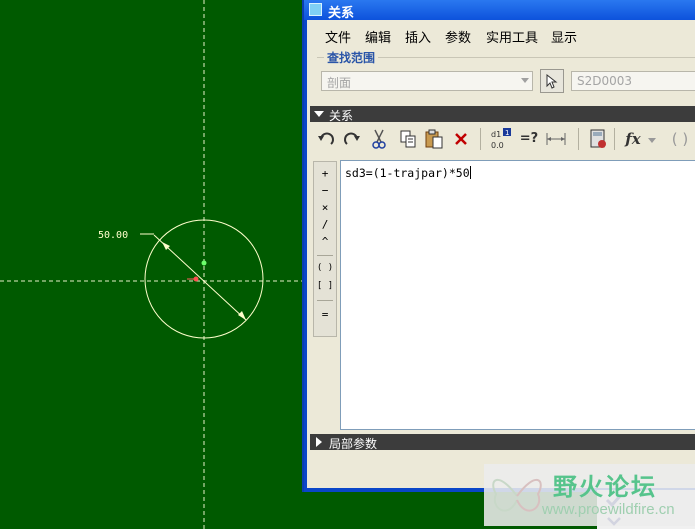 The image size is (695, 529). Describe the element at coordinates (499, 10) in the screenshot. I see `dialog-titlebar: 关系` at that location.